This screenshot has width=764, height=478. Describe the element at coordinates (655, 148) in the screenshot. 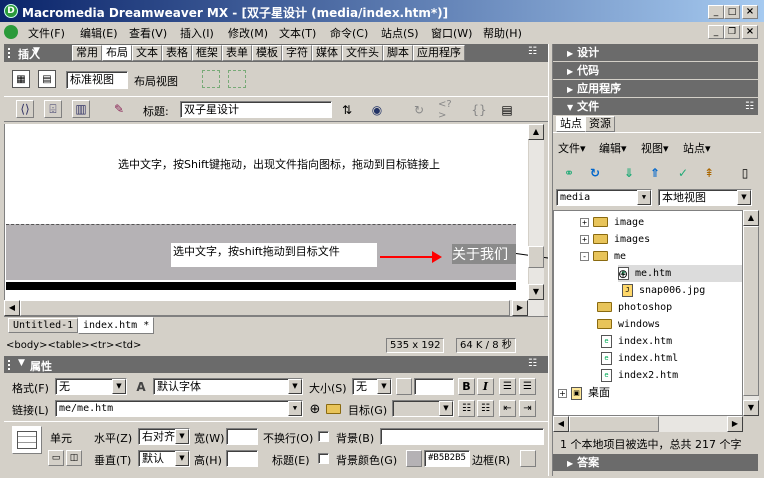

I see `files-menu-view: 视图▾` at that location.